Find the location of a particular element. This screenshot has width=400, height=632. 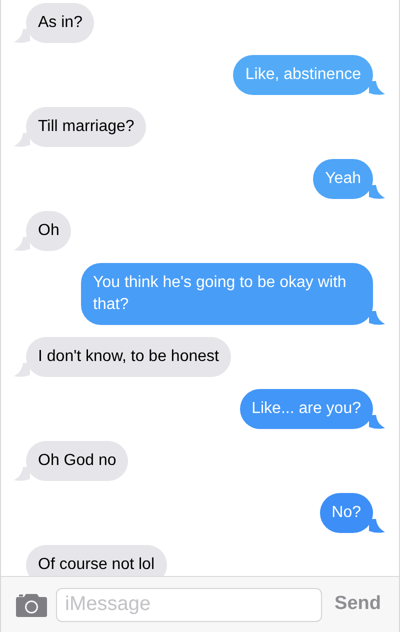

message-field: iMessage is located at coordinates (189, 605).